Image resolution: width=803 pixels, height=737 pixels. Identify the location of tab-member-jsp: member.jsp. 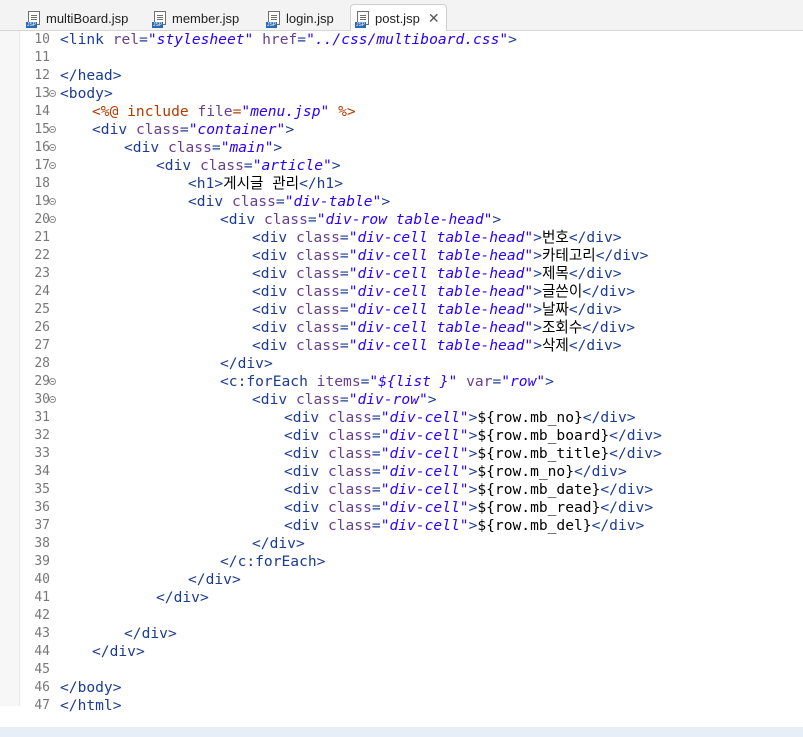
(196, 18).